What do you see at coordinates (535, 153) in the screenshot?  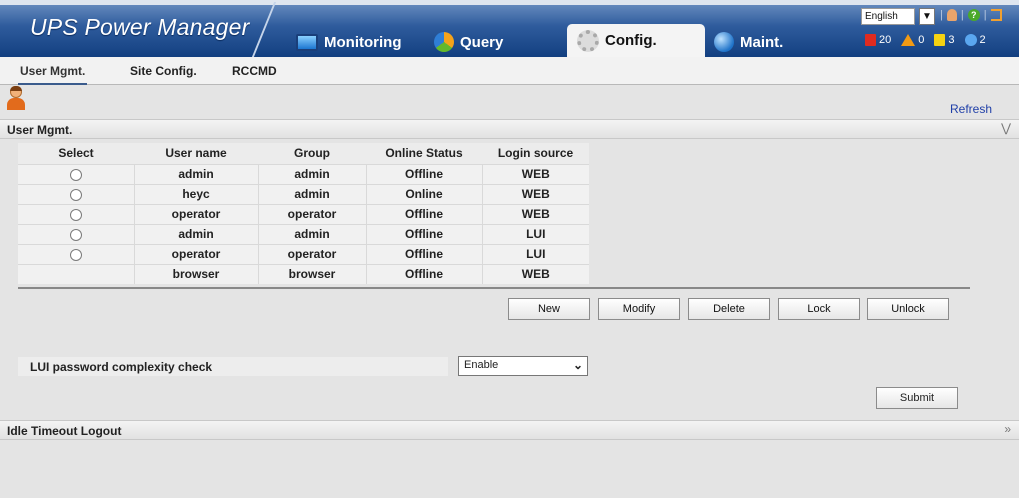 I see `column-header-login-source: Login source` at bounding box center [535, 153].